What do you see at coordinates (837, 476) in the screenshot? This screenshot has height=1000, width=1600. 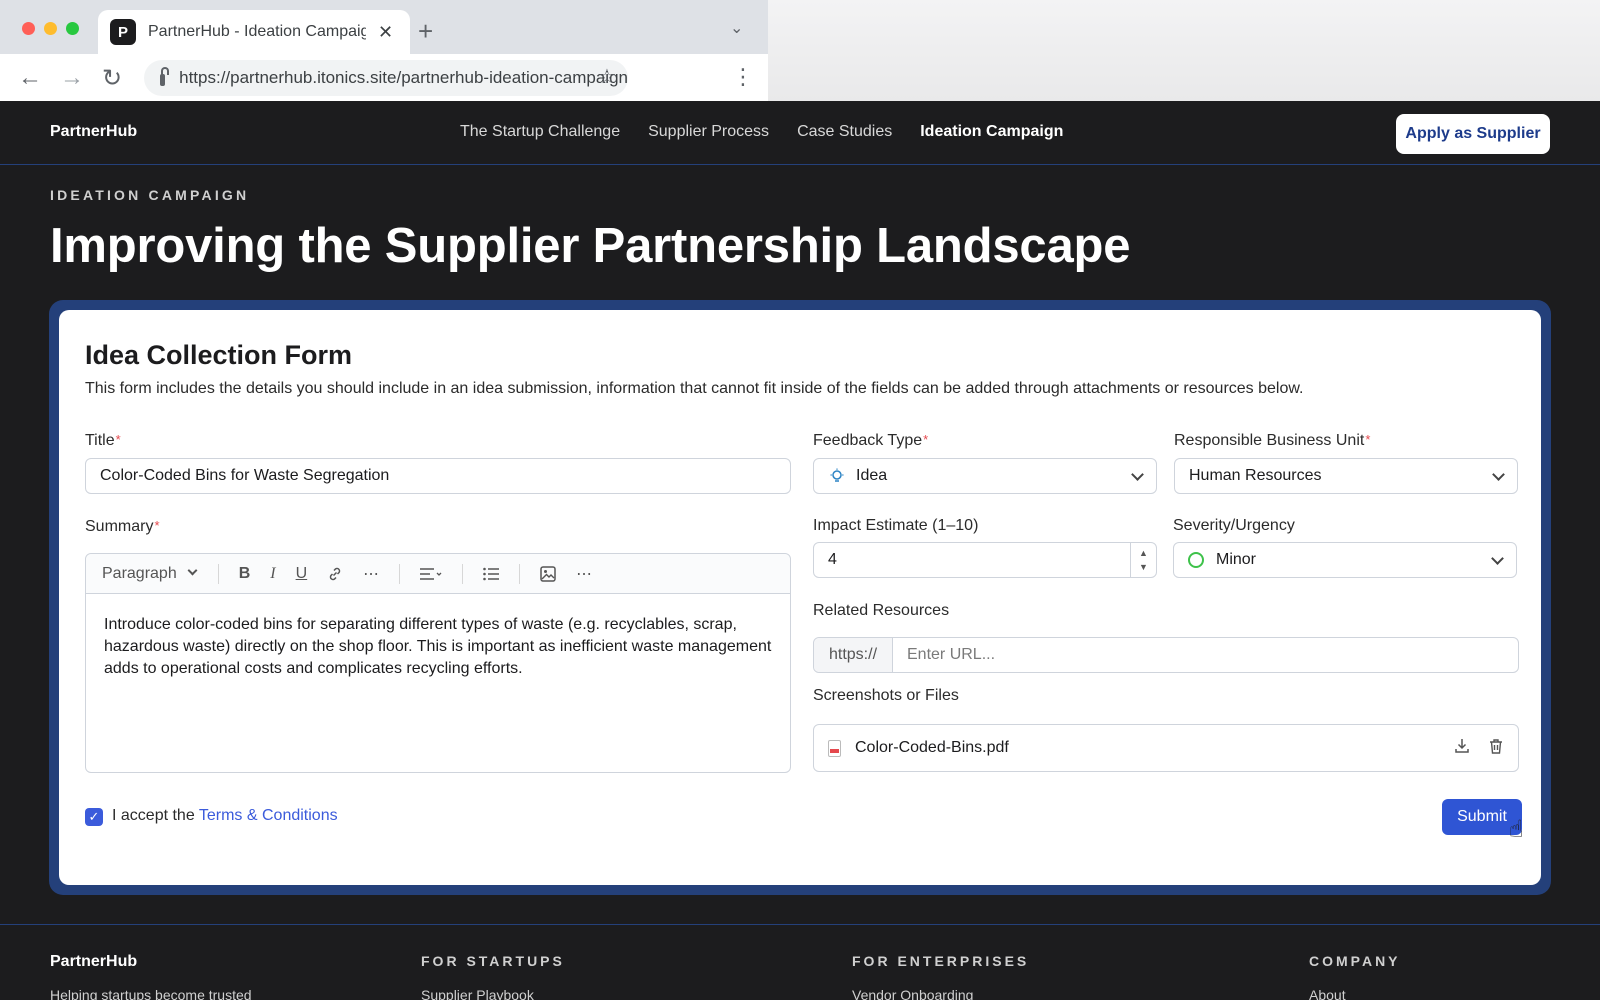 I see `lightbulb-icon` at bounding box center [837, 476].